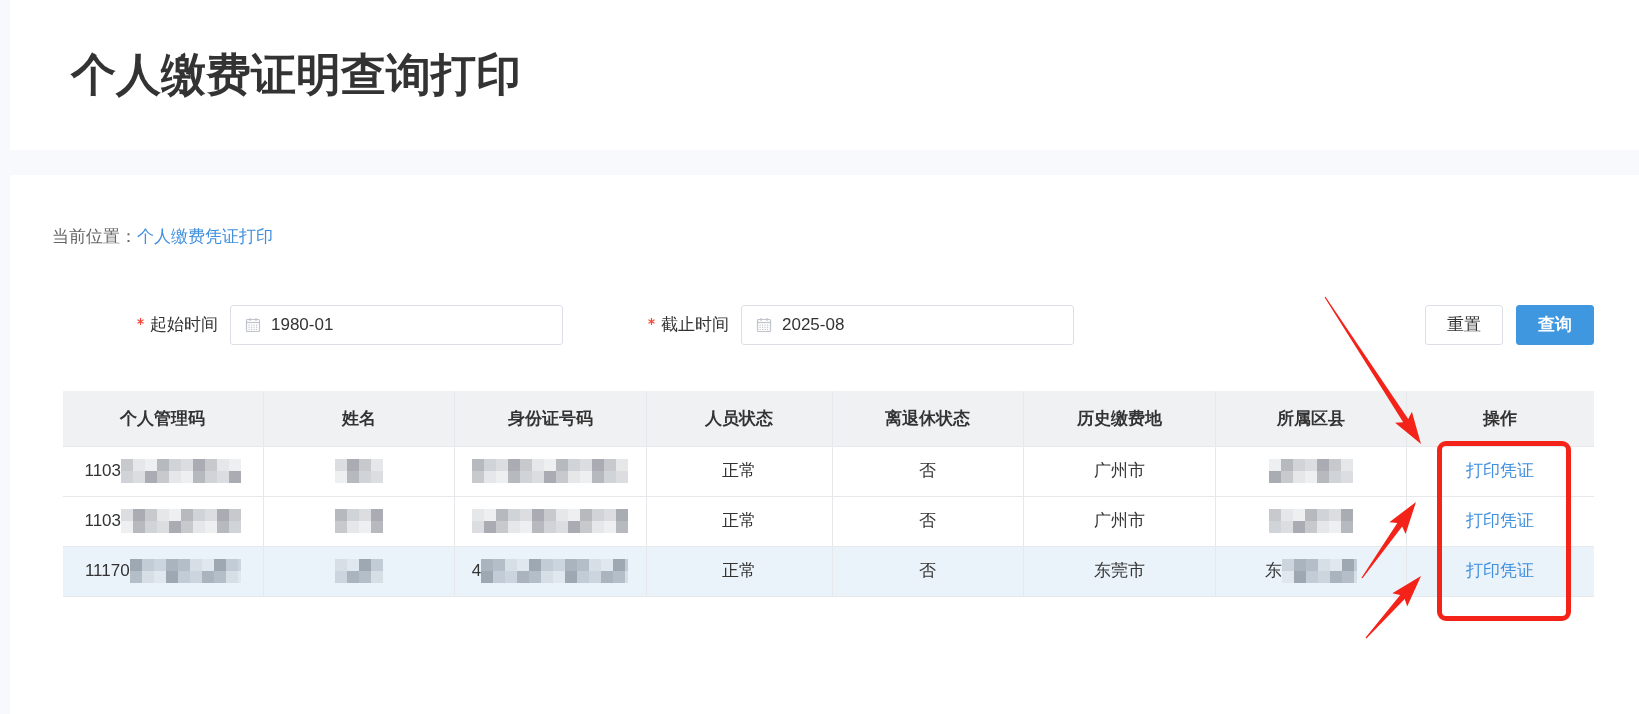 The width and height of the screenshot is (1639, 714). What do you see at coordinates (1273, 571) in the screenshot?
I see `table-cell-text: 东` at bounding box center [1273, 571].